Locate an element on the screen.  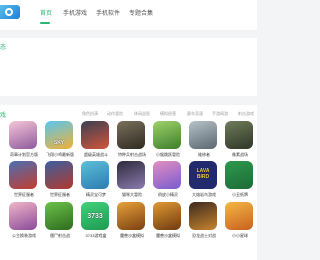
game-name: 僵尸射击战 is located at coordinates (60, 235).